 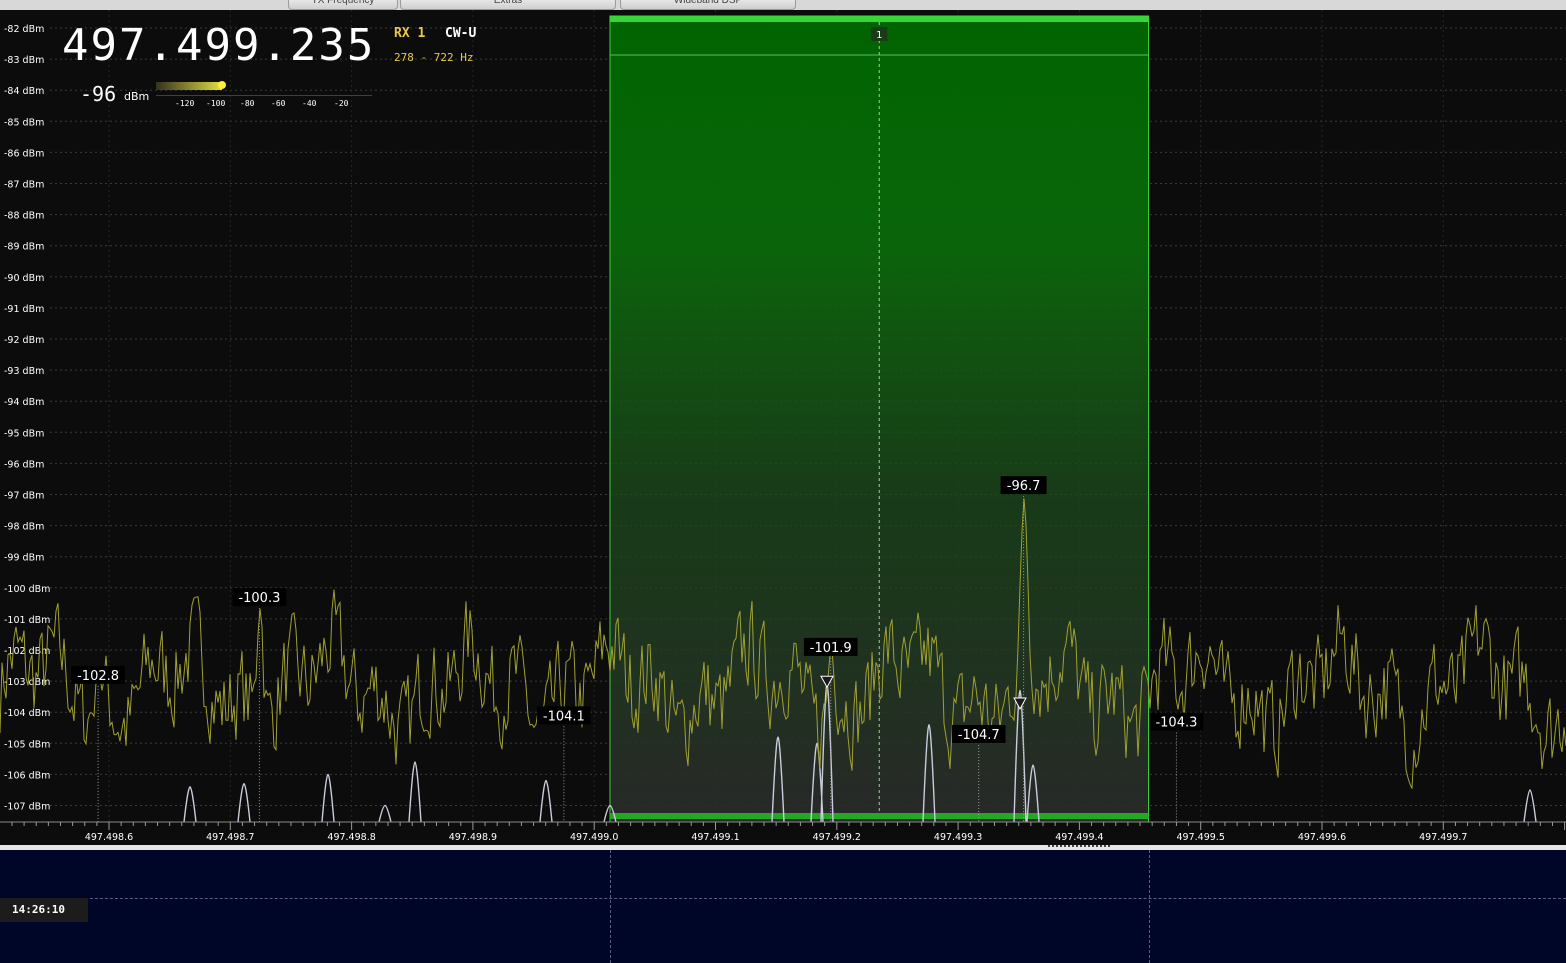 I want to click on peak-label: -104.3, so click(x=1176, y=723).